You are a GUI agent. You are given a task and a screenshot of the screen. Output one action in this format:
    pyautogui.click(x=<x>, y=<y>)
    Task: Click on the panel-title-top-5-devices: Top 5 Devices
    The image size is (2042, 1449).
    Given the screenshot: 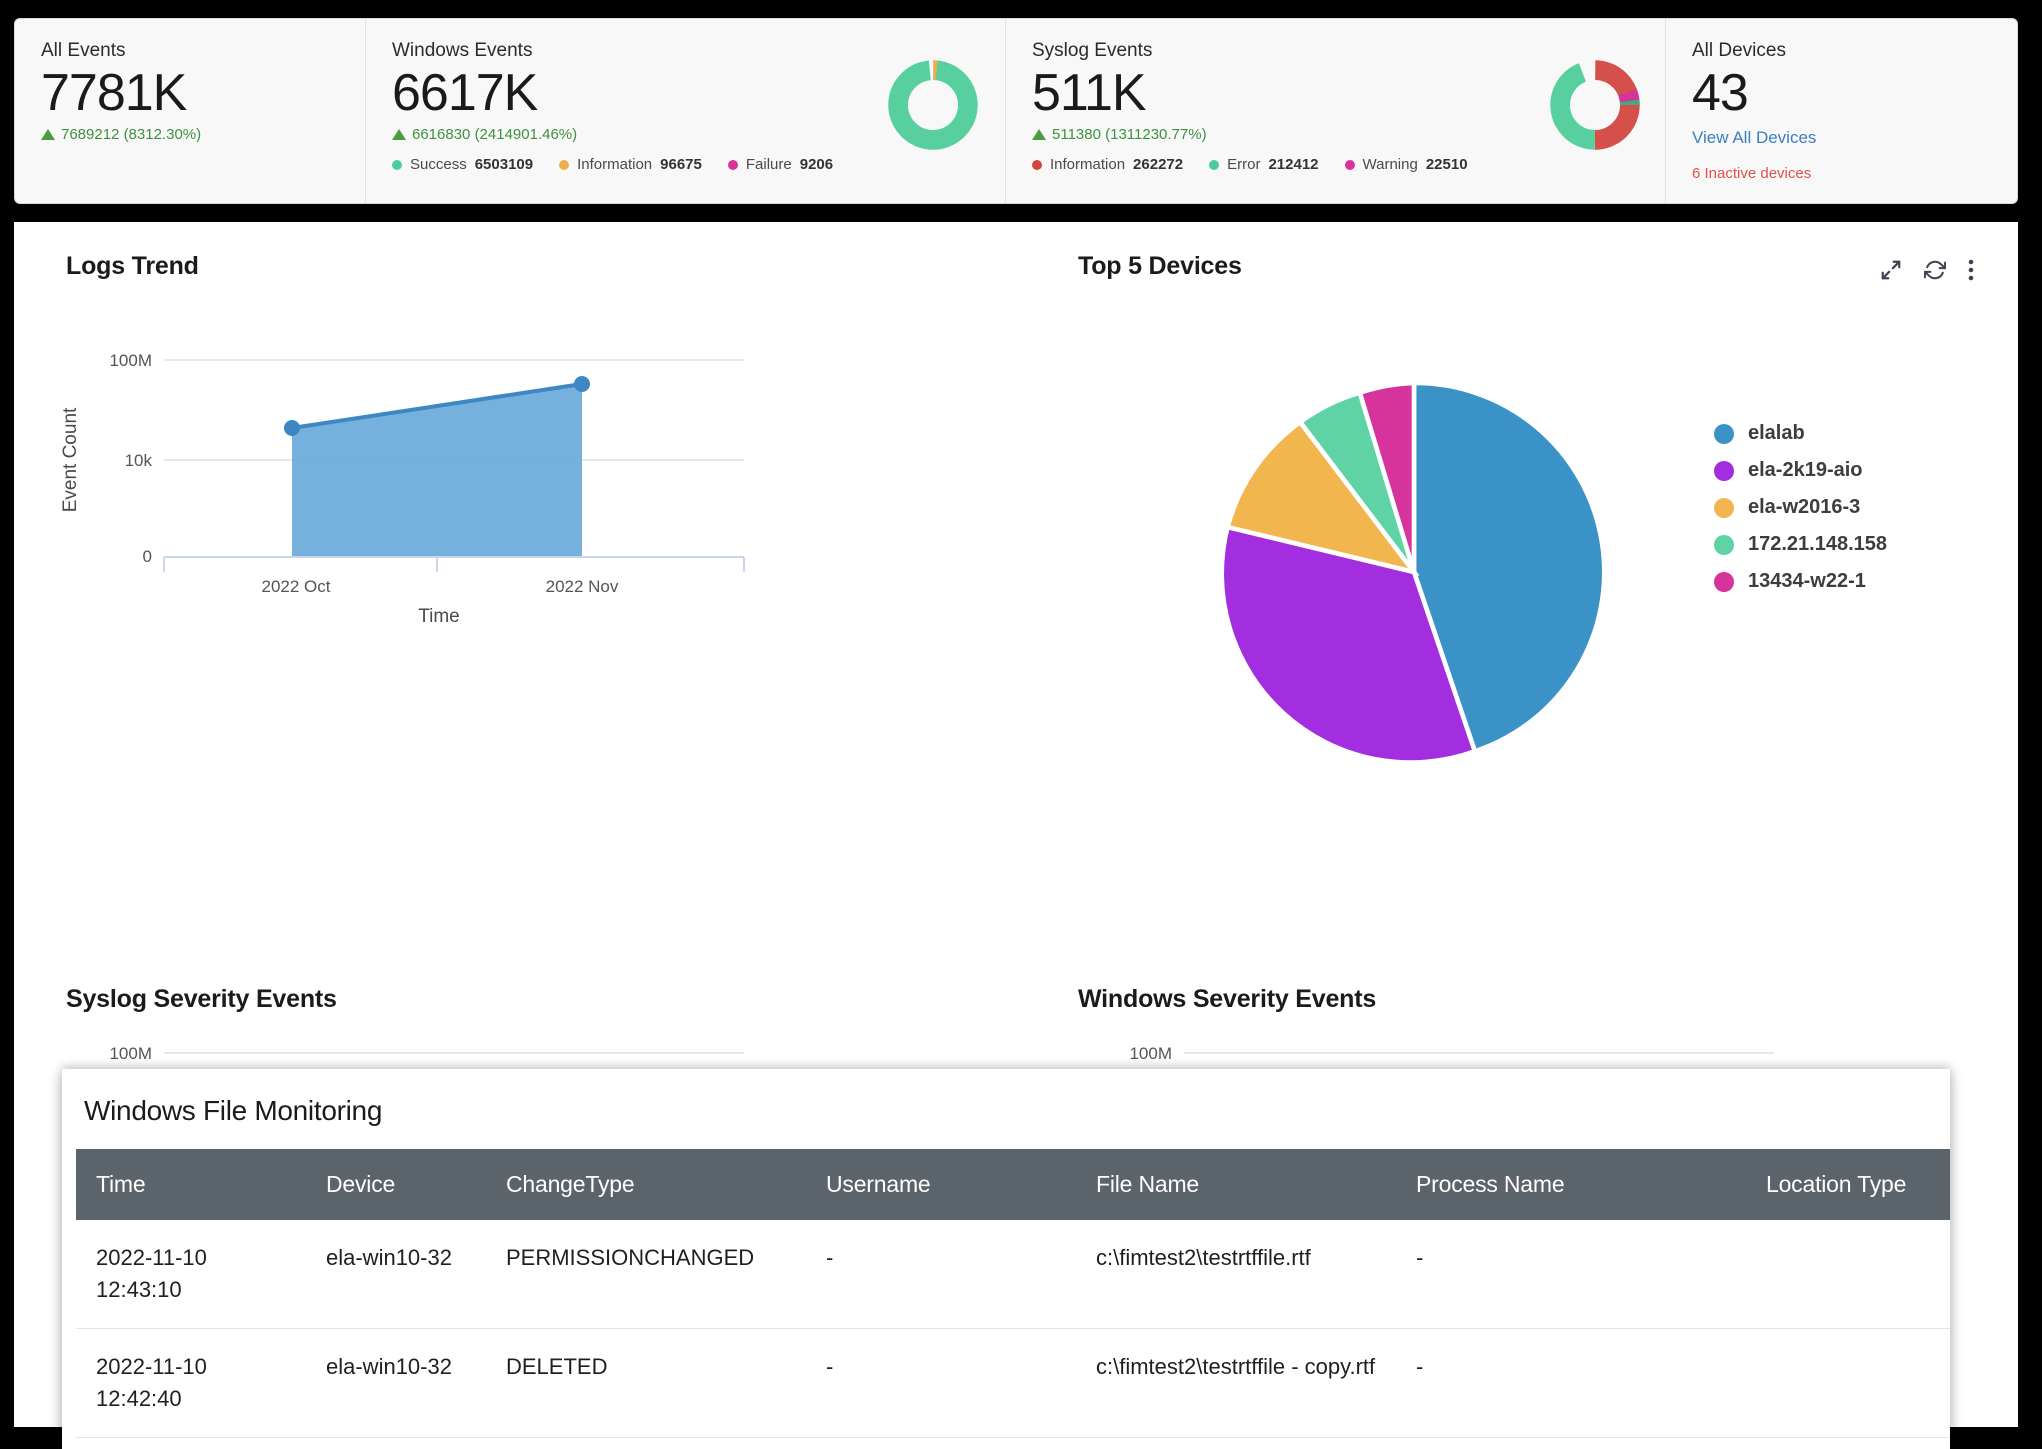 What is the action you would take?
    pyautogui.click(x=1160, y=266)
    